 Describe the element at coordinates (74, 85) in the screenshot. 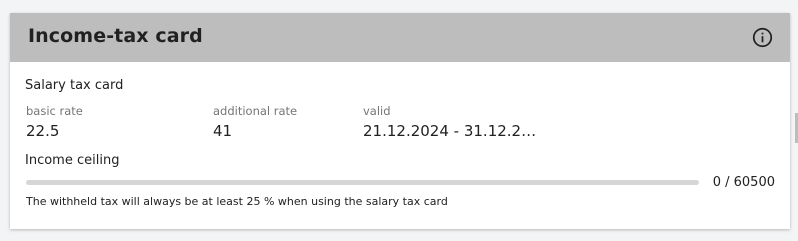

I see `section-title: Salary tax card` at that location.